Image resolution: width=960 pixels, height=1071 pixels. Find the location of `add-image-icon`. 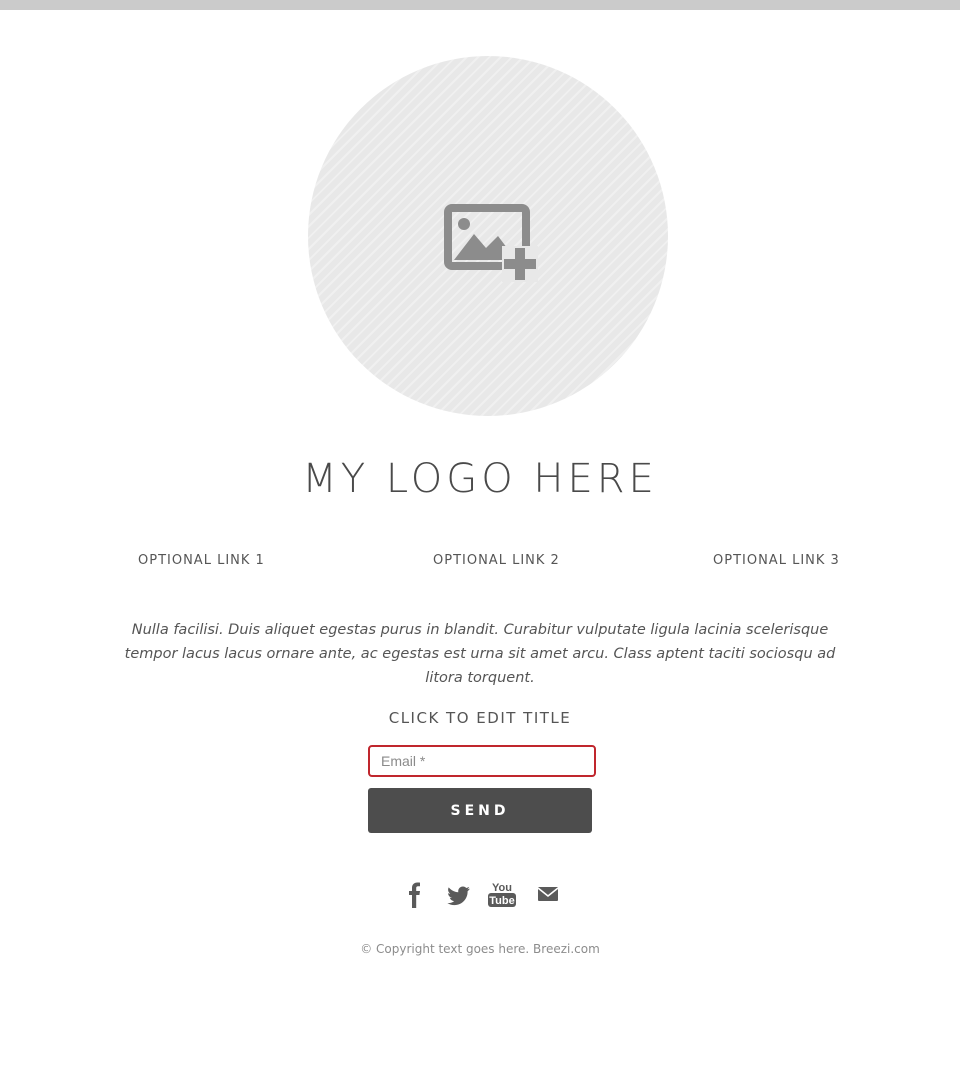

add-image-icon is located at coordinates (491, 243).